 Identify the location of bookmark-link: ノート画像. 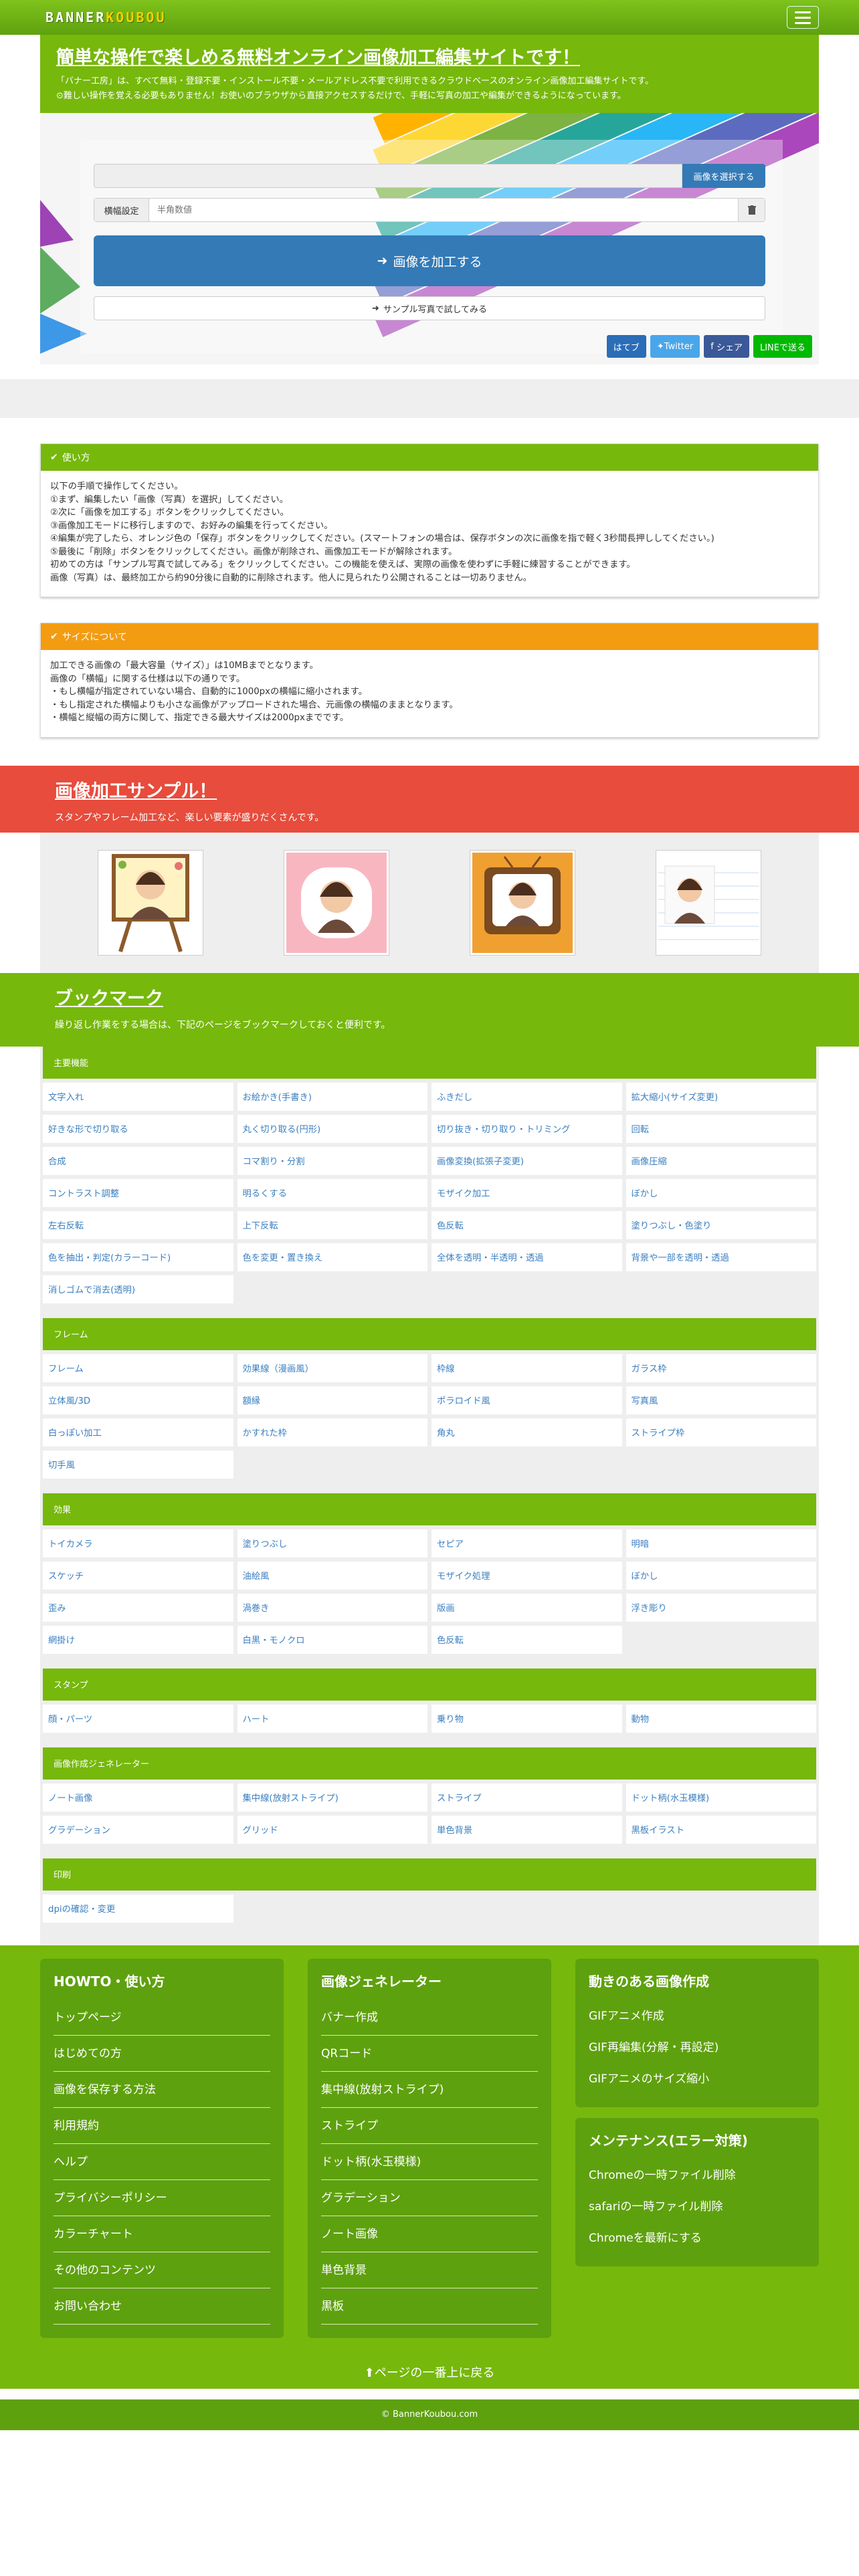
(138, 1798).